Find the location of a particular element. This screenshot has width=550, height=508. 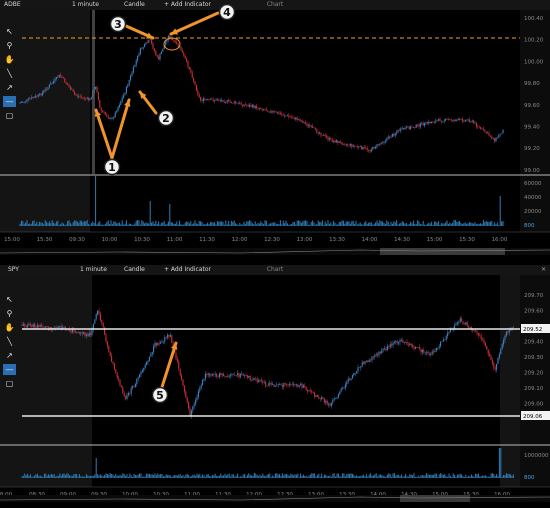

price-tick-label: 100.40 is located at coordinates (534, 19).